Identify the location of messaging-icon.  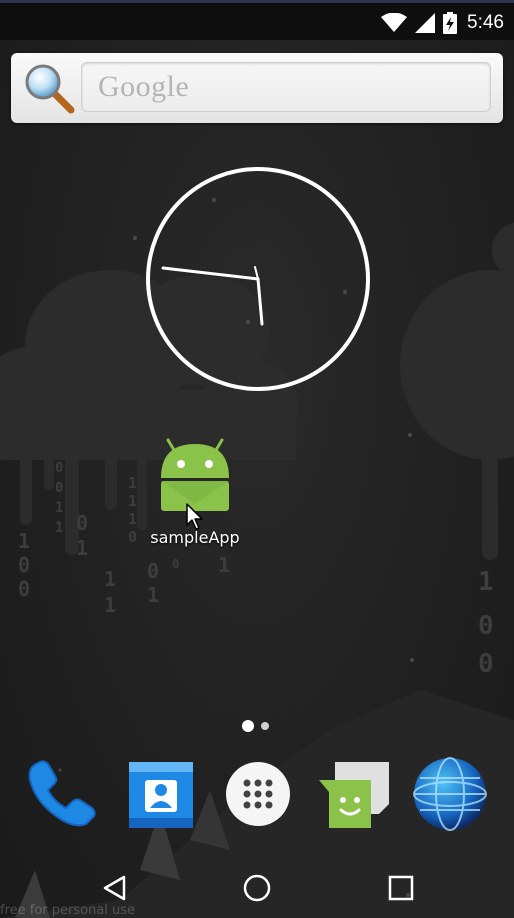
(353, 794).